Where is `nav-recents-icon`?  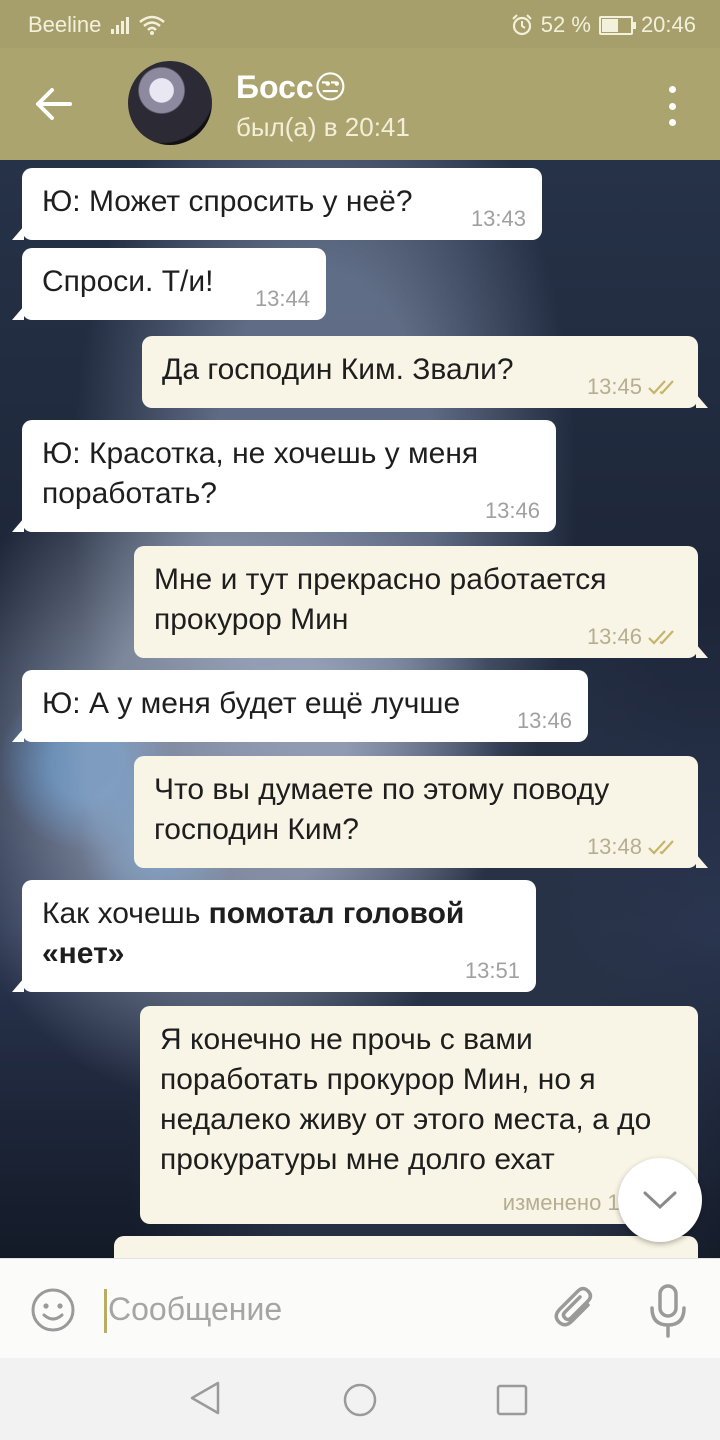
nav-recents-icon is located at coordinates (512, 1400).